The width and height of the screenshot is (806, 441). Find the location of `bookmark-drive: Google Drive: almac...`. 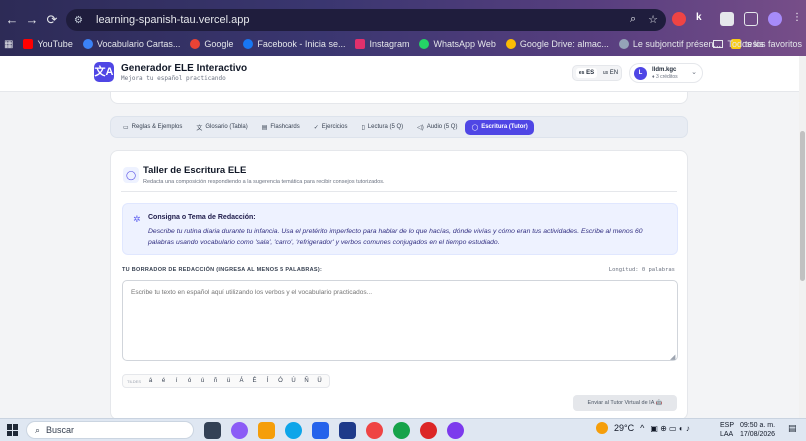

bookmark-drive: Google Drive: almac... is located at coordinates (557, 44).